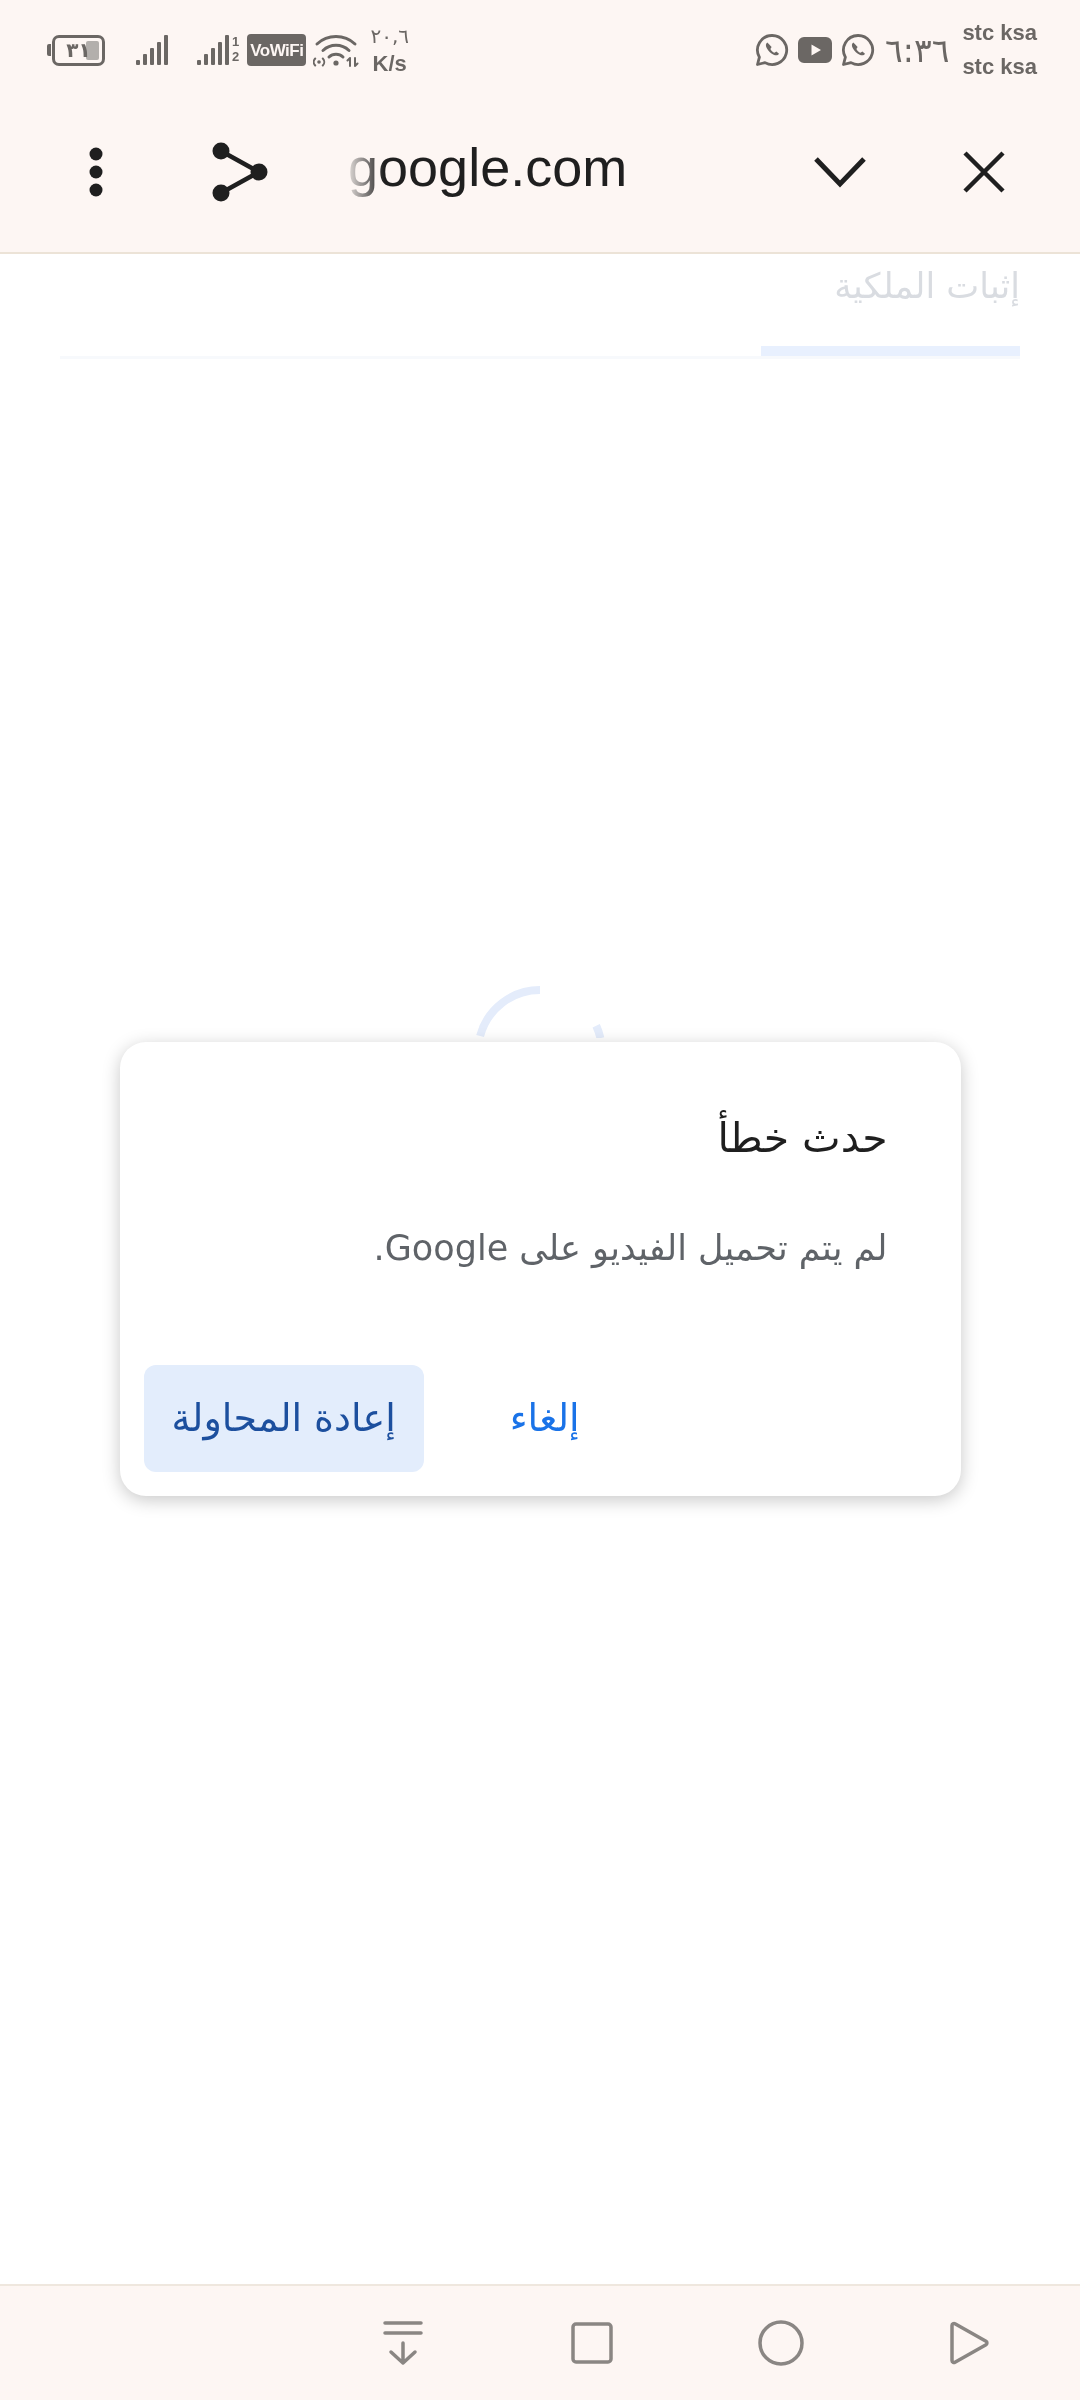 This screenshot has height=2400, width=1080. I want to click on dialog-title: حدث خطأ, so click(515, 1139).